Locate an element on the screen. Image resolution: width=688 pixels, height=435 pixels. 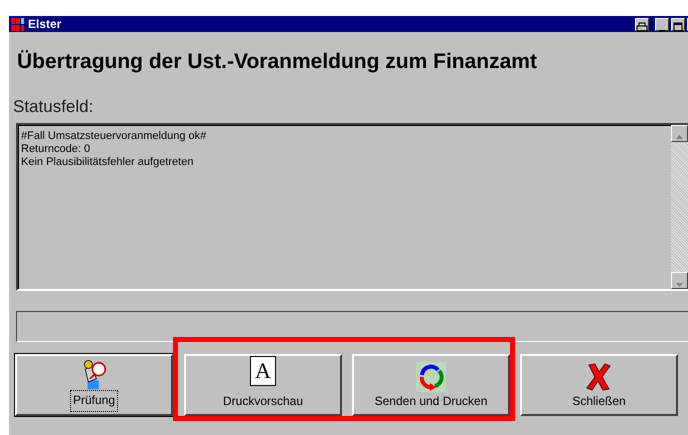
status-line: #Fall Umsatzsteuervoranmeldung ok# is located at coordinates (113, 136).